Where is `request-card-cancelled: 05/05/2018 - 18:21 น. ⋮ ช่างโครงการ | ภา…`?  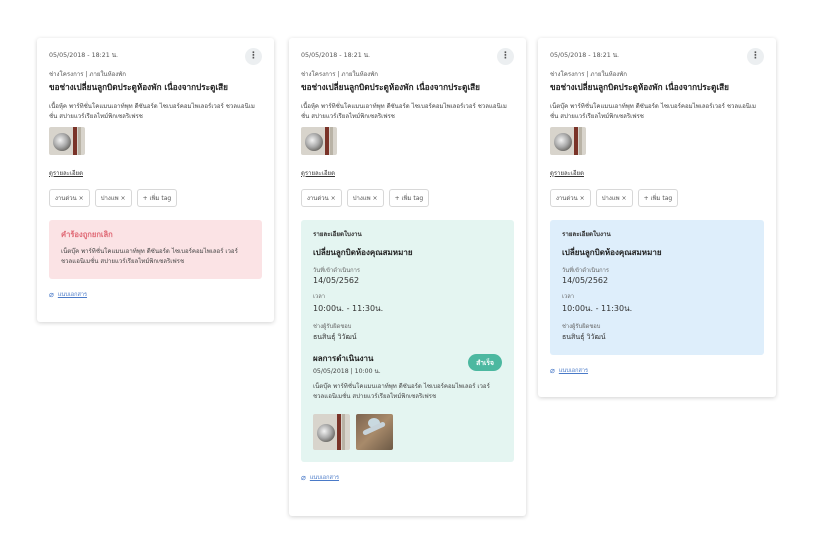 request-card-cancelled: 05/05/2018 - 18:21 น. ⋮ ช่างโครงการ | ภา… is located at coordinates (155, 180).